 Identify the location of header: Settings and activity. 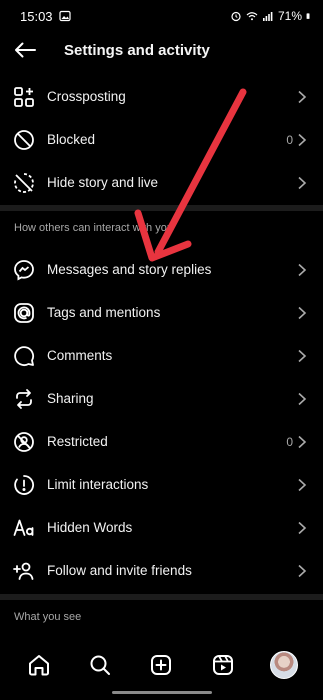
(161, 50).